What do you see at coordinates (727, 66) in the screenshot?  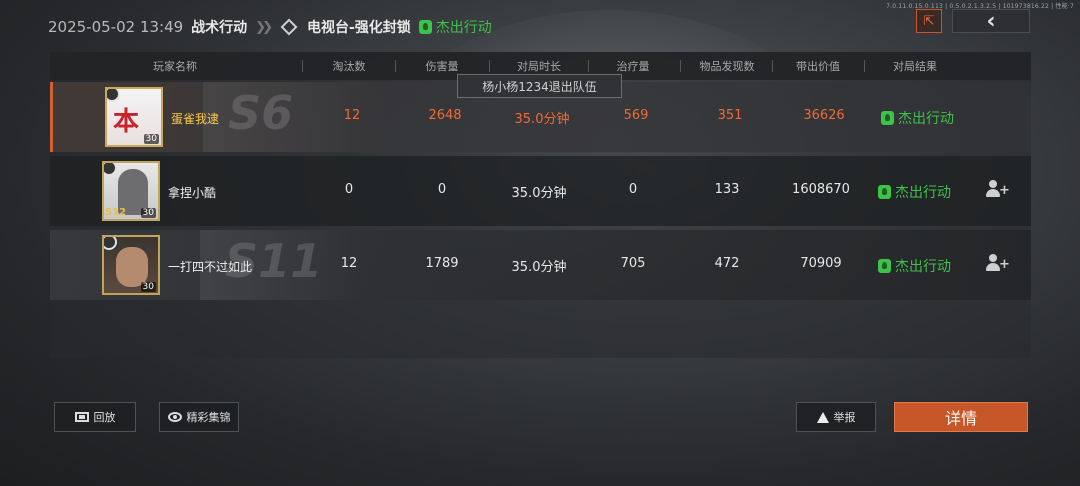 I see `header-items-found: 物品发现数` at bounding box center [727, 66].